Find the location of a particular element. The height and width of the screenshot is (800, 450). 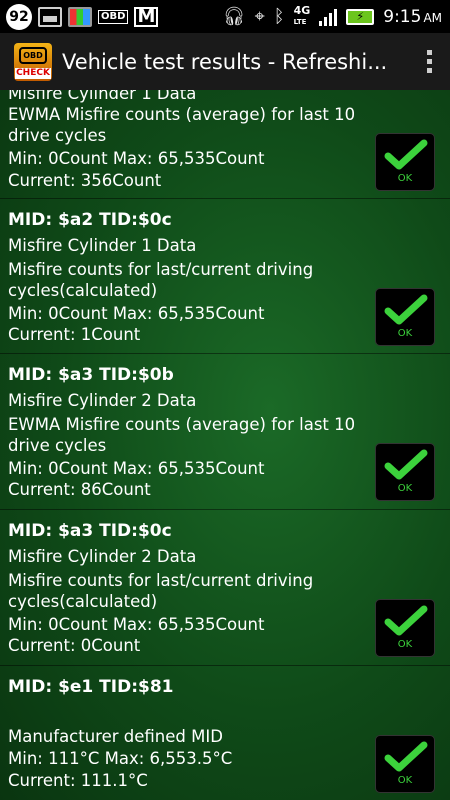

result-current: Current: 111.1°C is located at coordinates (78, 780).